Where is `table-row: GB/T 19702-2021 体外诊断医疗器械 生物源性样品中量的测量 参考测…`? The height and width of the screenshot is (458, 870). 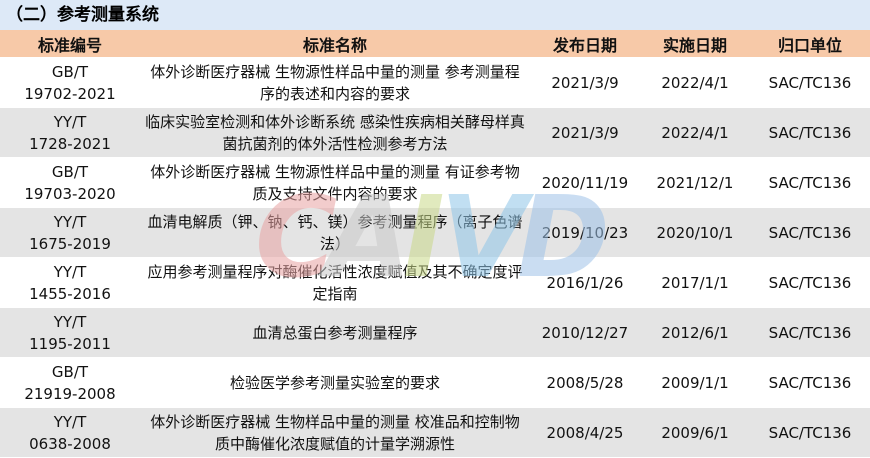 table-row: GB/T 19702-2021 体外诊断医疗器械 生物源性样品中量的测量 参考测… is located at coordinates (435, 82).